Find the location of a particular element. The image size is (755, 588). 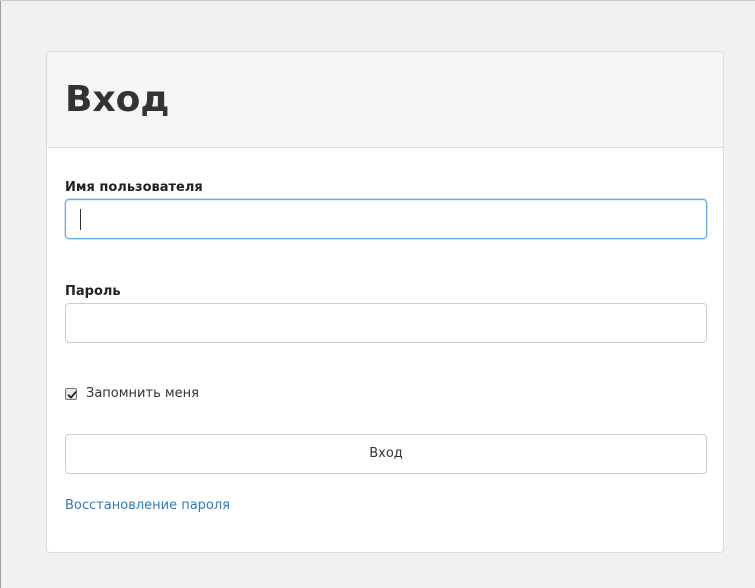

password-label: Пароль is located at coordinates (93, 291).